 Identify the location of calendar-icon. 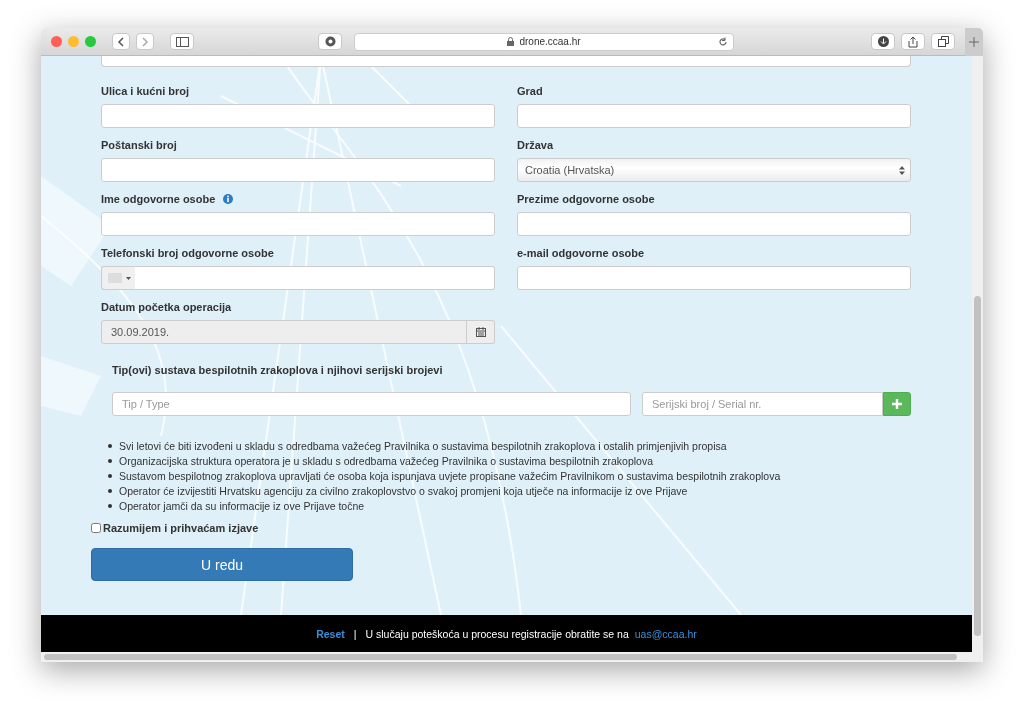
(480, 332).